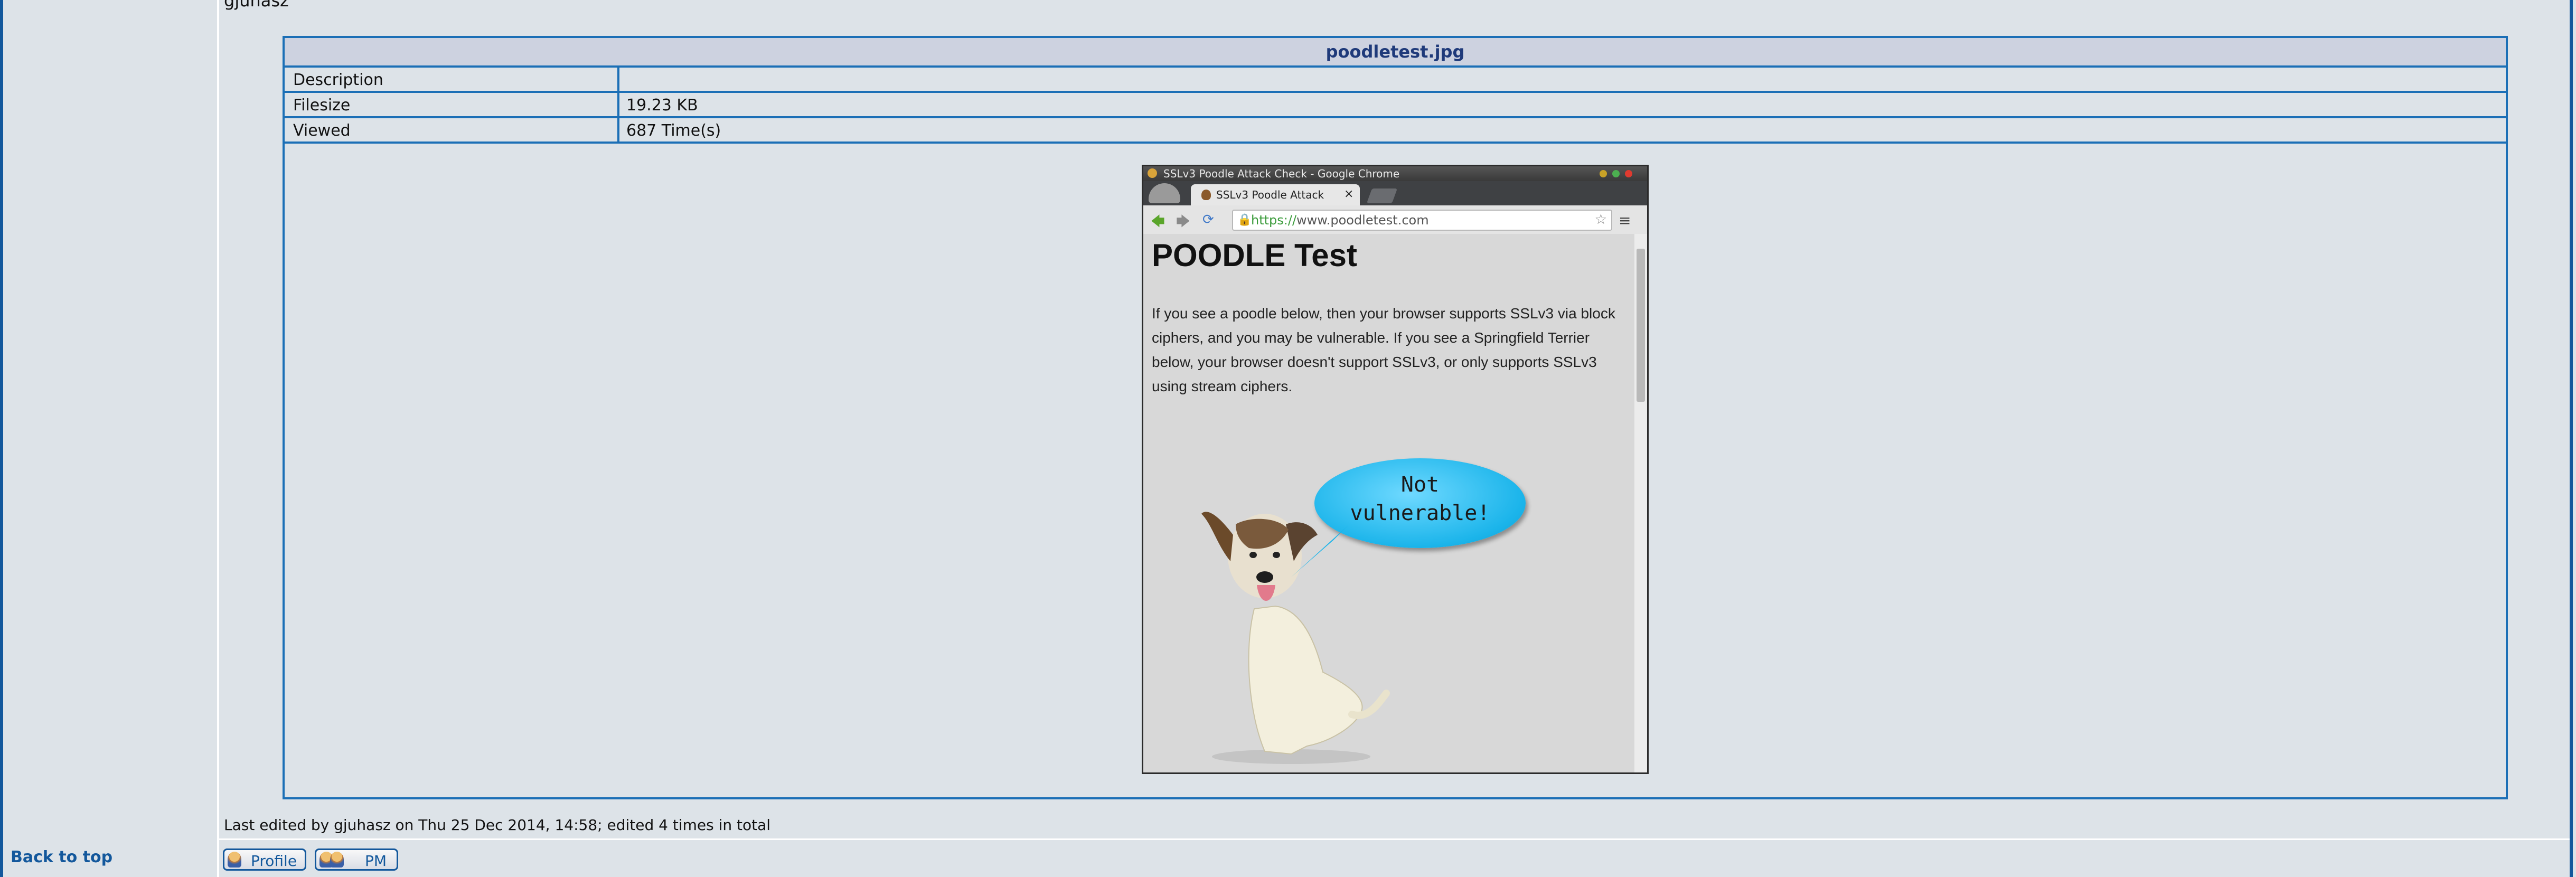 The image size is (2576, 877). I want to click on maximize-icon, so click(1616, 174).